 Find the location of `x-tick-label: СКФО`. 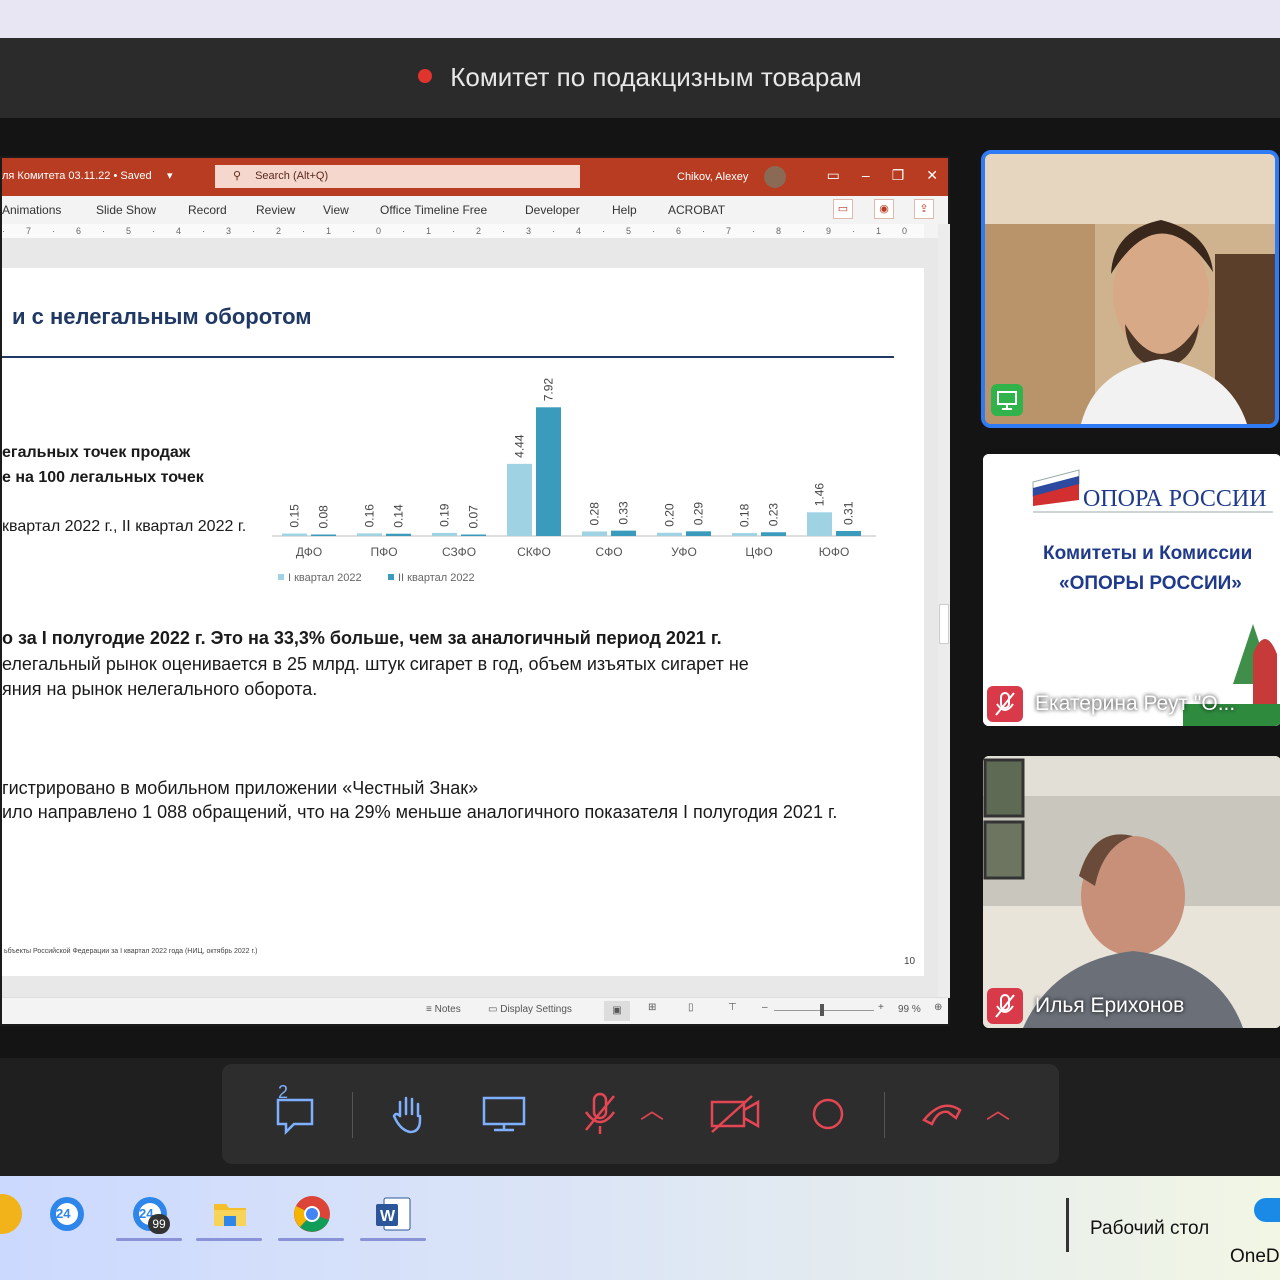

x-tick-label: СКФО is located at coordinates (534, 552).